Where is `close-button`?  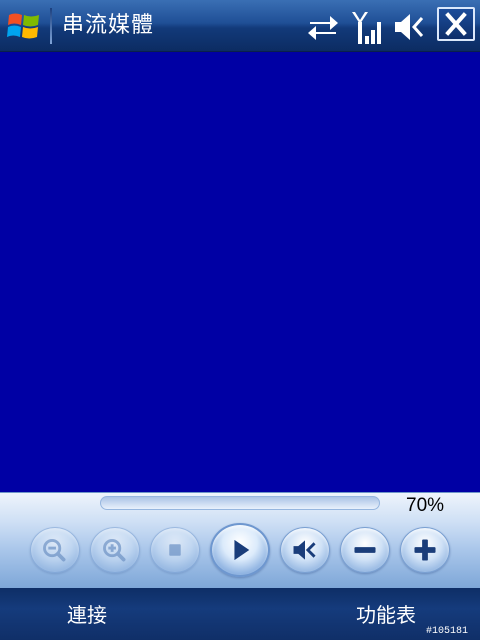 close-button is located at coordinates (456, 24).